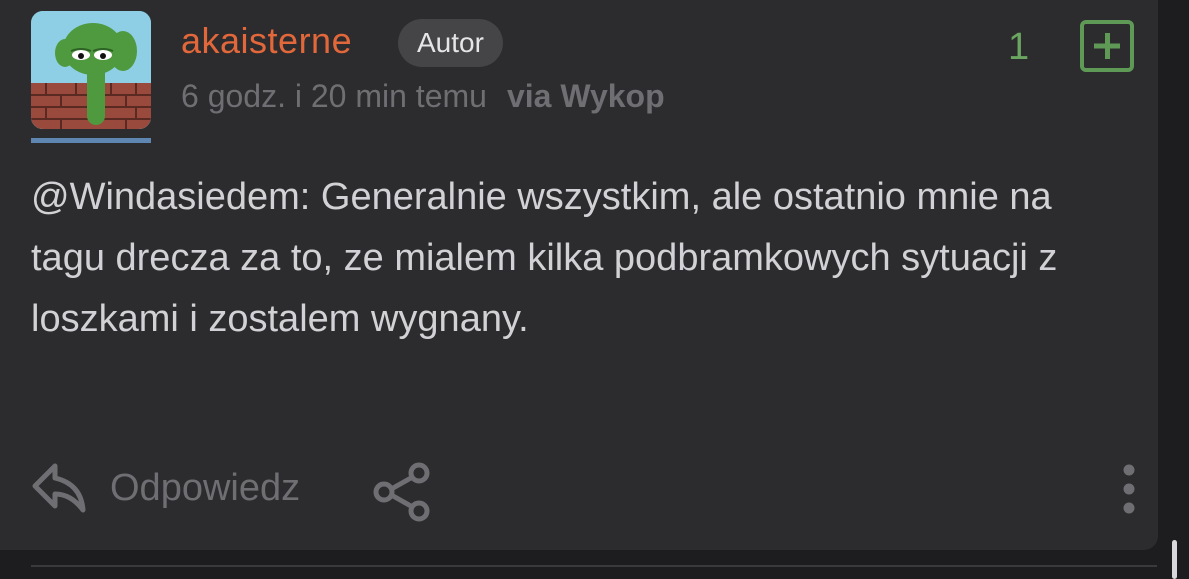  I want to click on reply-label: Odpowiedz, so click(205, 488).